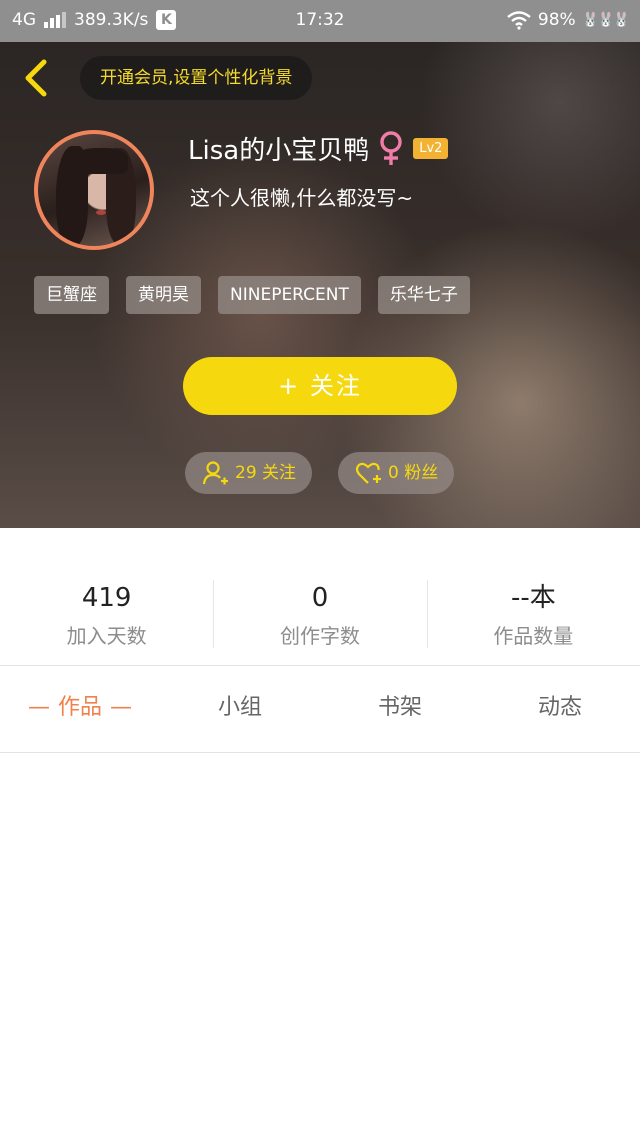 This screenshot has width=640, height=1138. I want to click on following-count-button: 29 关注, so click(249, 473).